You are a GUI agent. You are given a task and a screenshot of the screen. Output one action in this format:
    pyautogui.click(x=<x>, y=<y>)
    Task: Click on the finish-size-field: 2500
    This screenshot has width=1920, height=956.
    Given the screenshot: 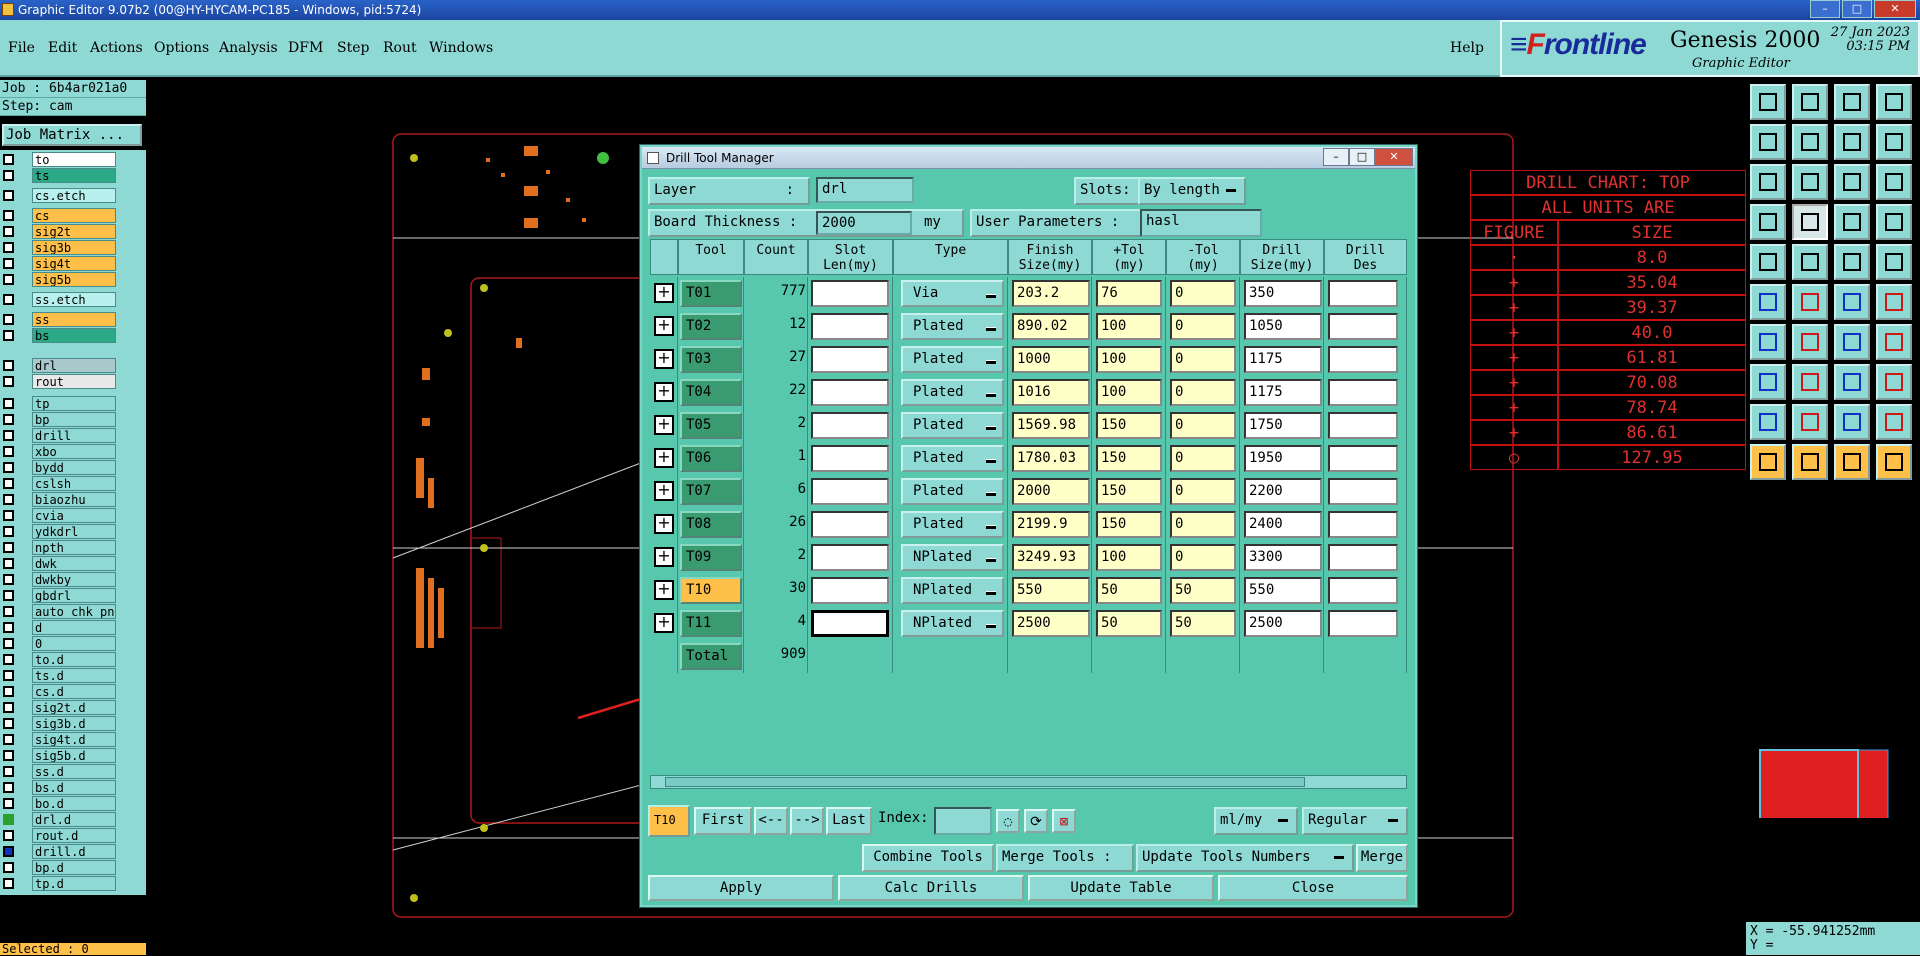 What is the action you would take?
    pyautogui.click(x=1051, y=623)
    